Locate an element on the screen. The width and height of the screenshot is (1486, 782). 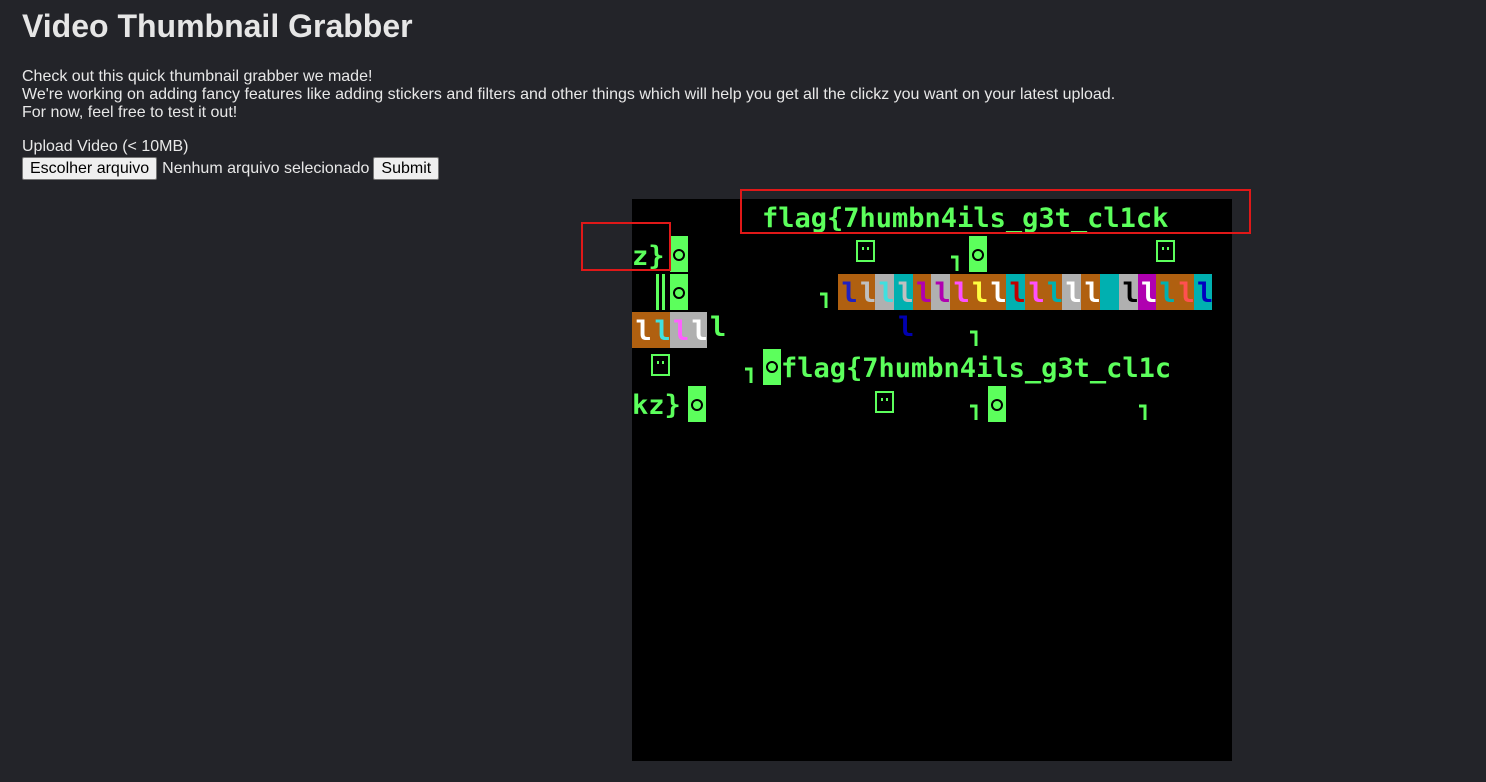
thumbnail-text-line-3: flag{7humbn4ils_g3t_cl1c is located at coordinates (976, 368).